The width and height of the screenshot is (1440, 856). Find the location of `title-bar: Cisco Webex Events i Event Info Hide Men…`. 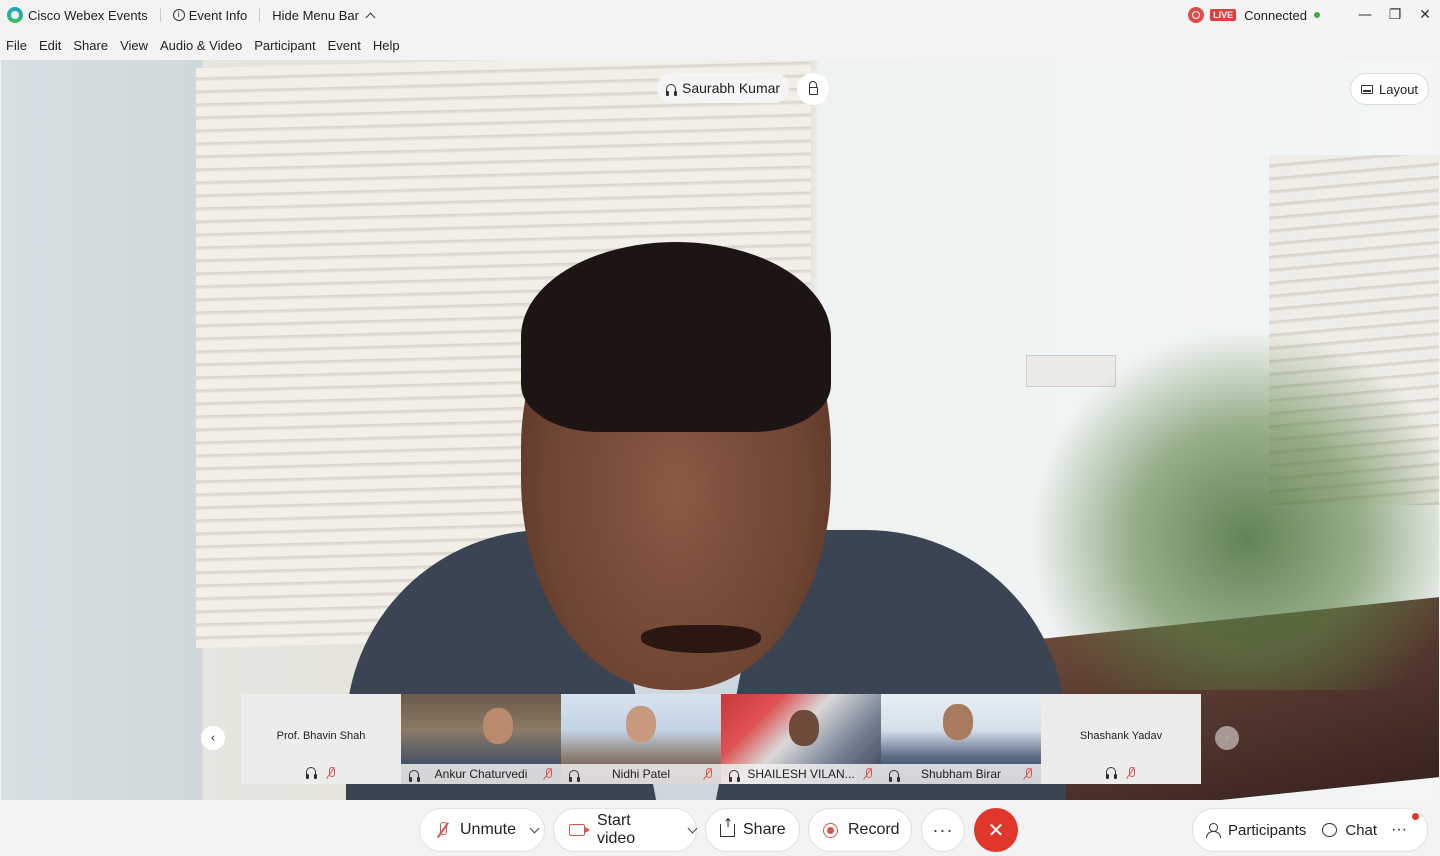

title-bar: Cisco Webex Events i Event Info Hide Men… is located at coordinates (720, 15).